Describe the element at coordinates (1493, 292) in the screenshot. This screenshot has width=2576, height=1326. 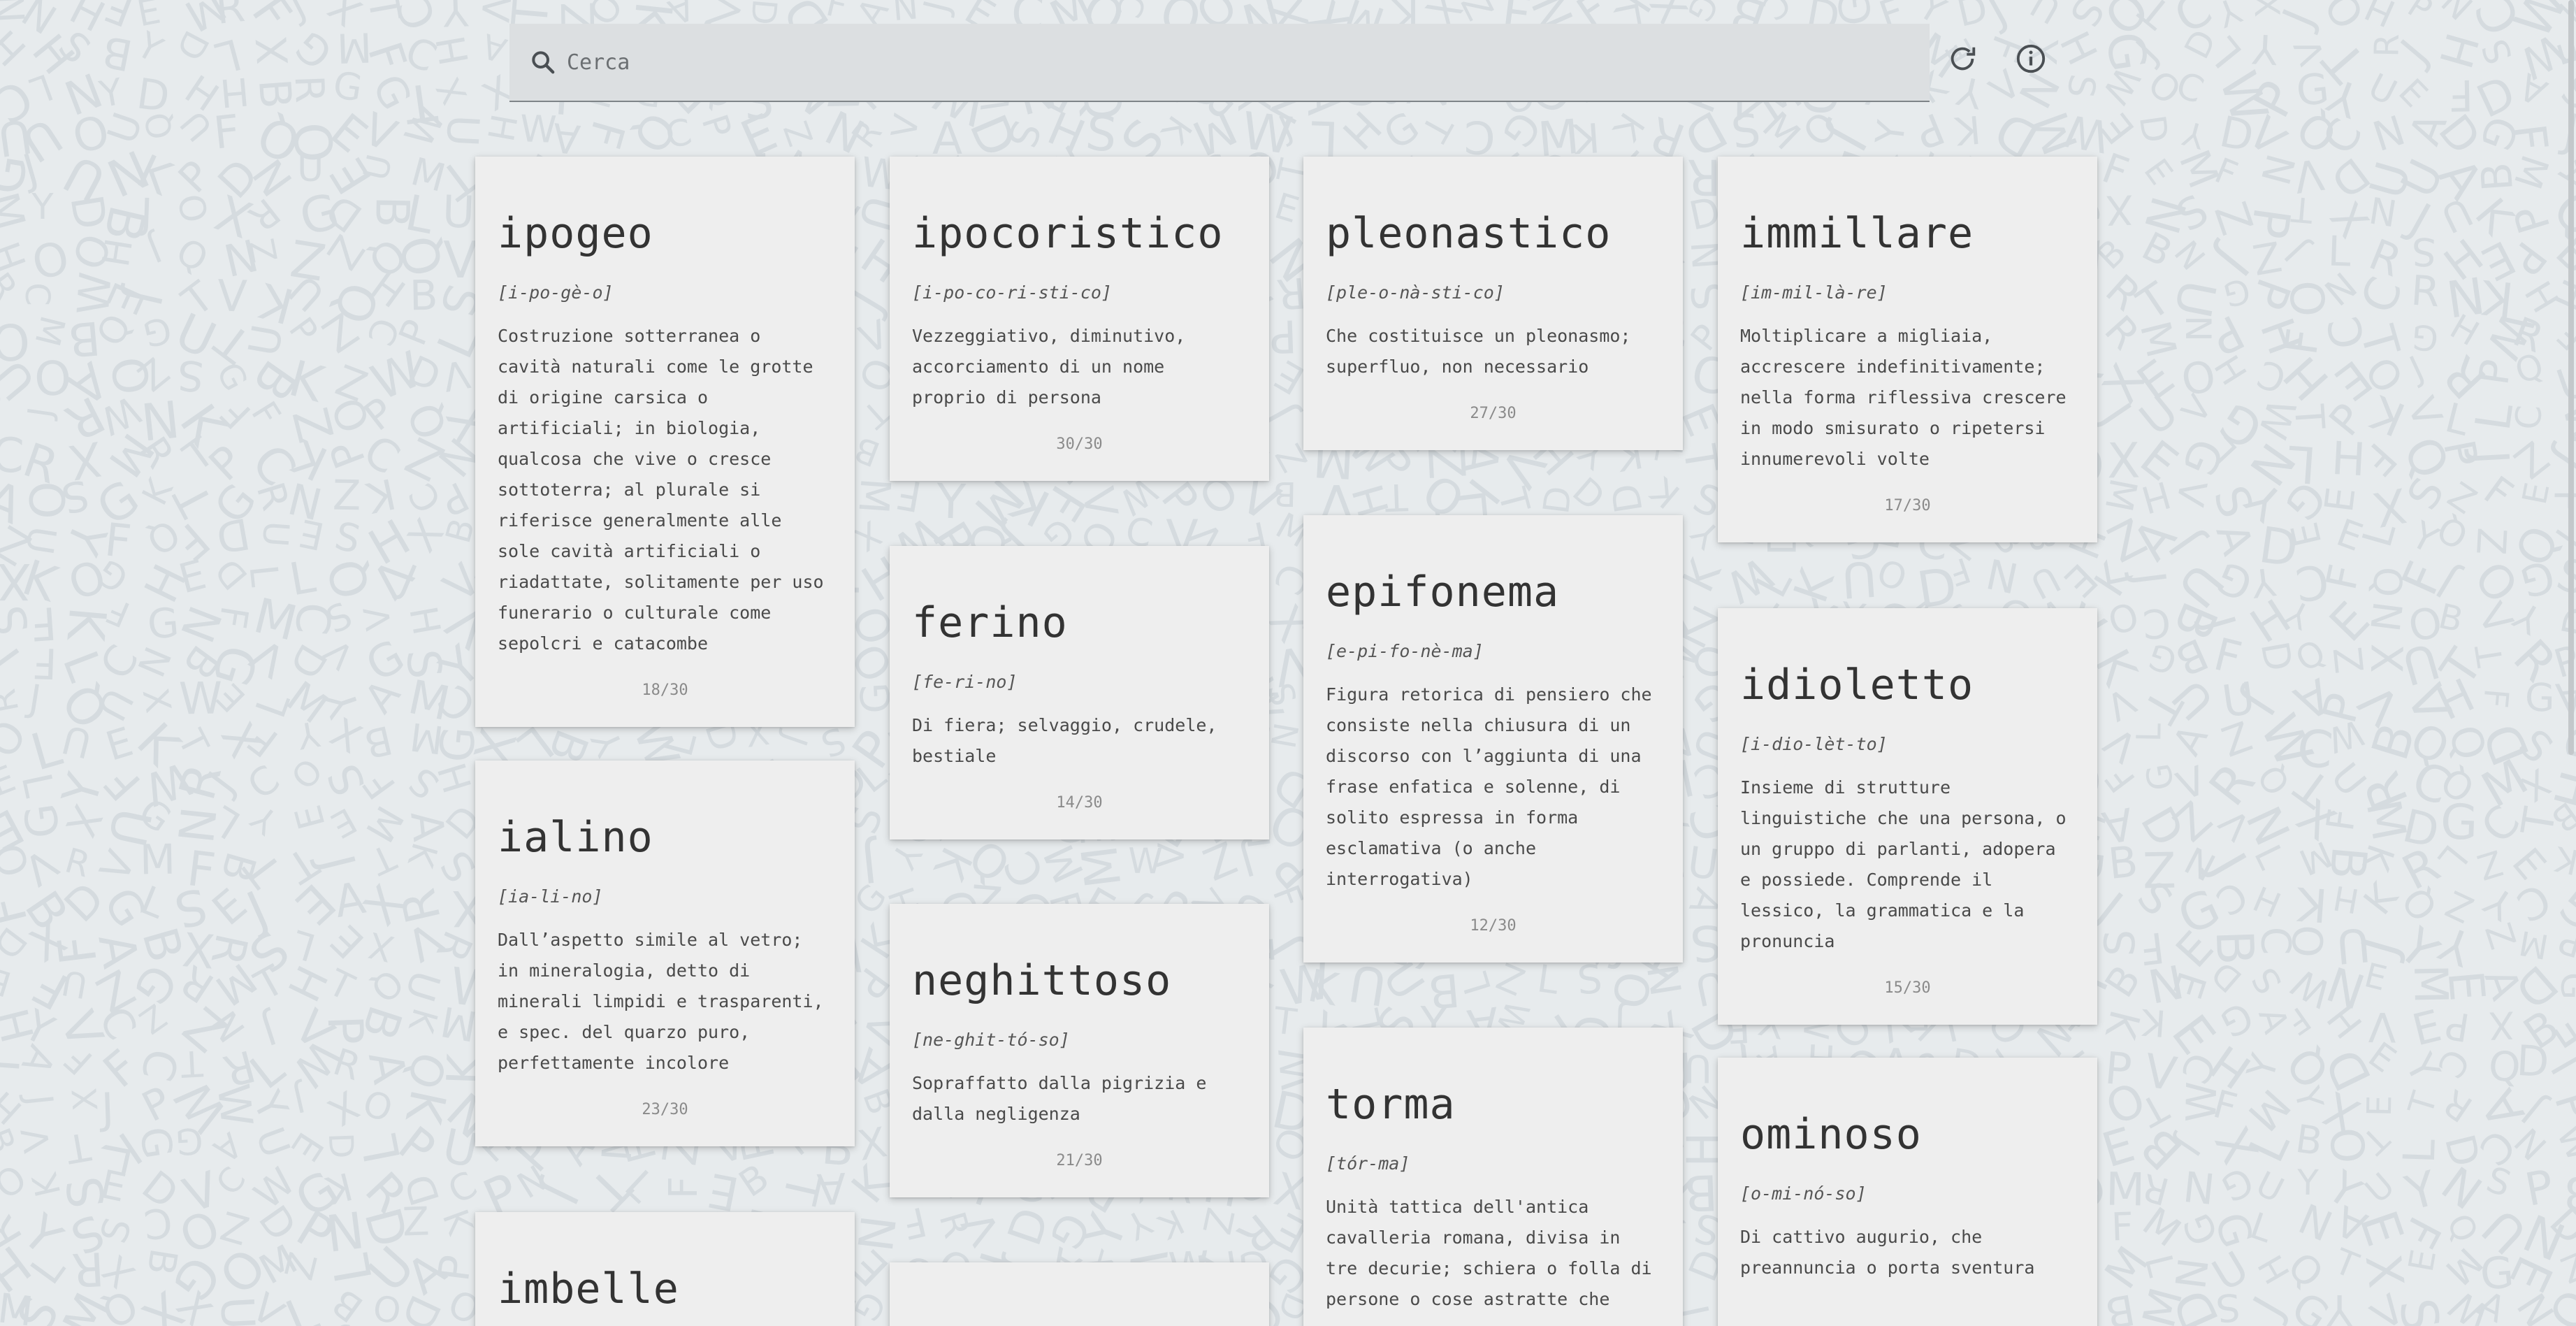
I see `card-syllables: [ple-o-nà-sti-co]` at that location.